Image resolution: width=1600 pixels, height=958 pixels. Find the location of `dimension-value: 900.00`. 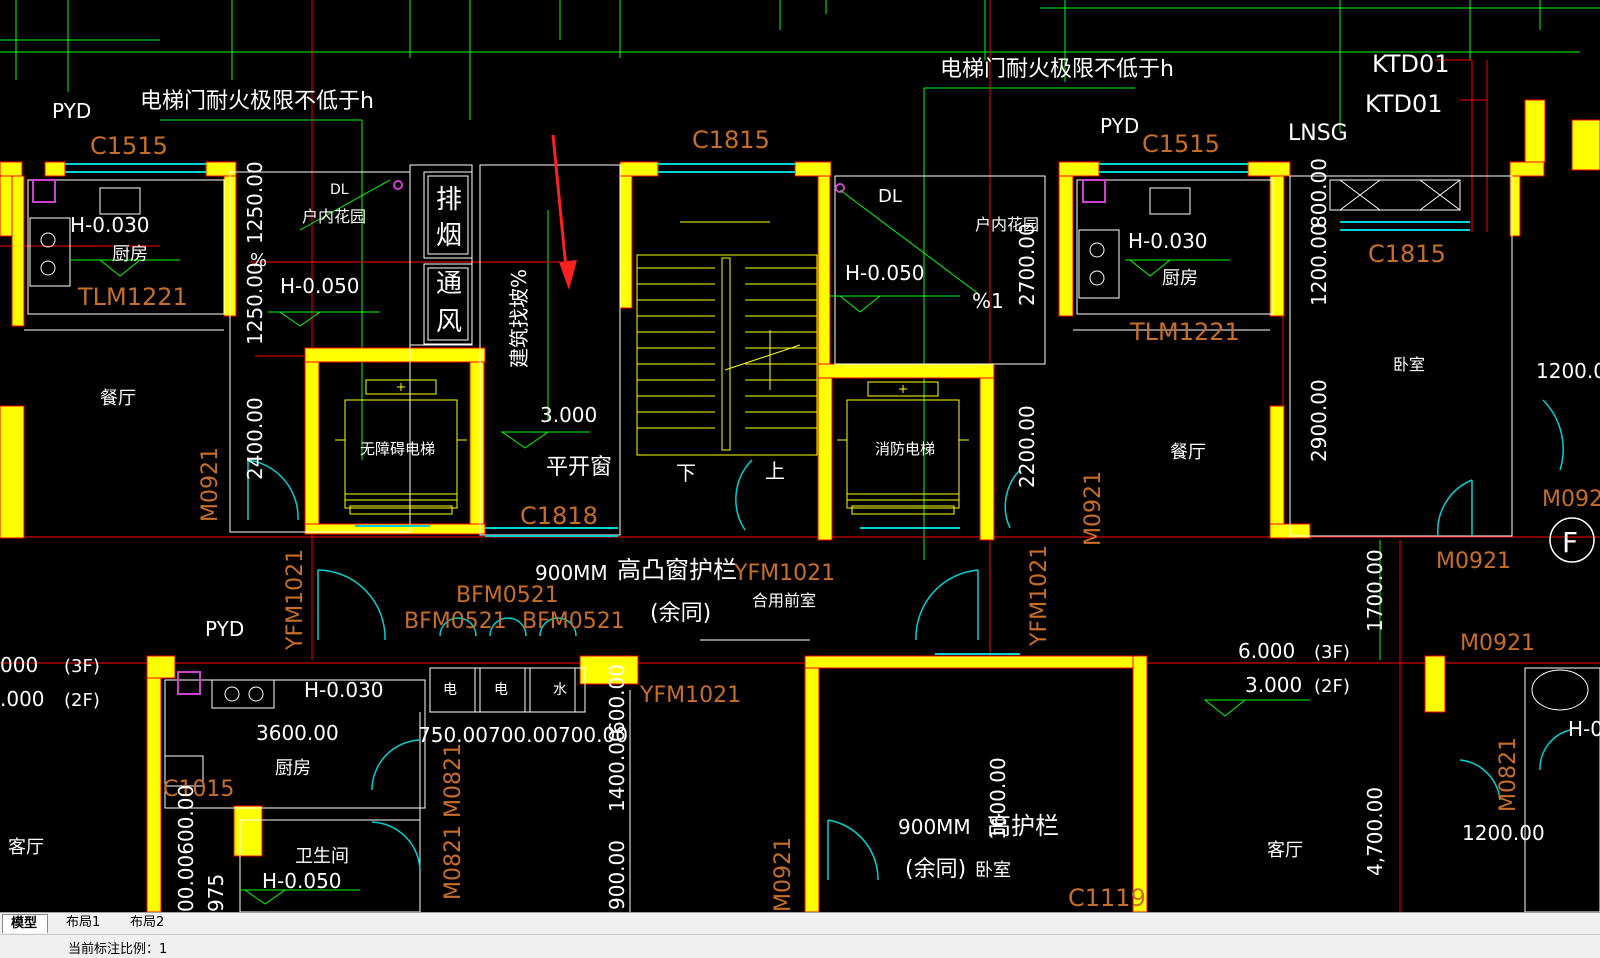

dimension-value: 900.00 is located at coordinates (617, 875).